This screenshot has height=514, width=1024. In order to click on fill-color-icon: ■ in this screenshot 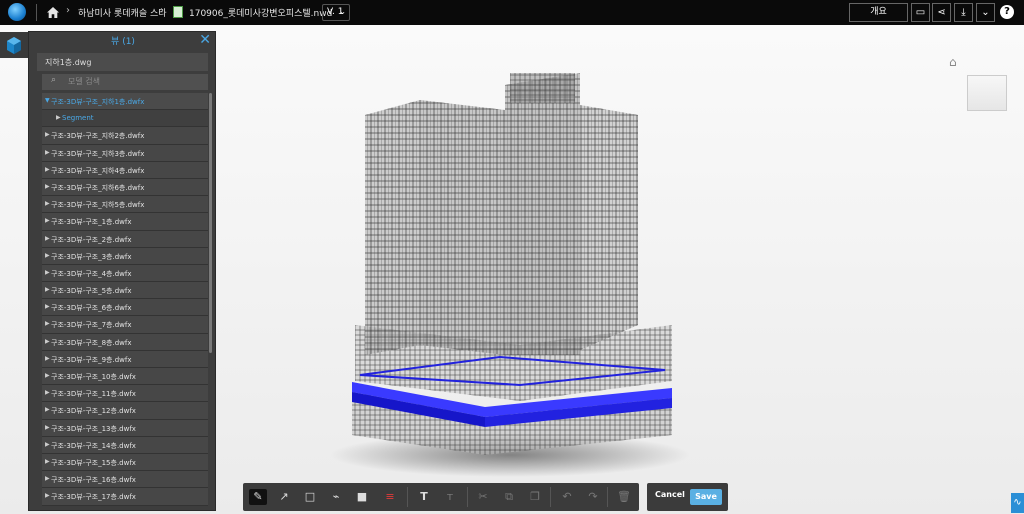, I will do `click(362, 497)`.